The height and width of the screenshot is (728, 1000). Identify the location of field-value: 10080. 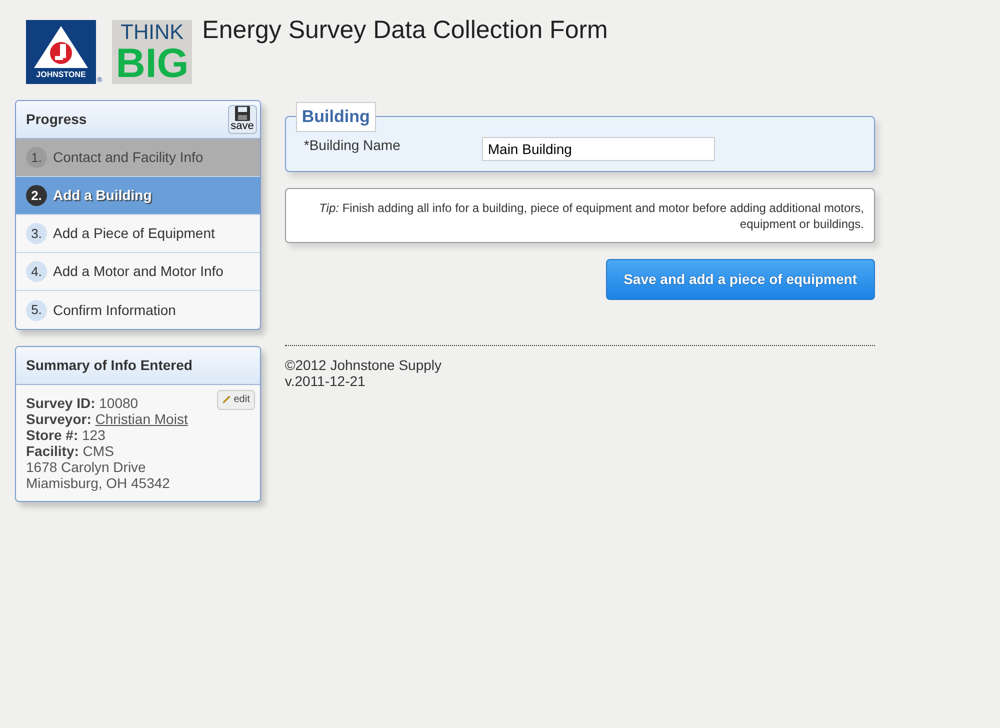
(118, 403).